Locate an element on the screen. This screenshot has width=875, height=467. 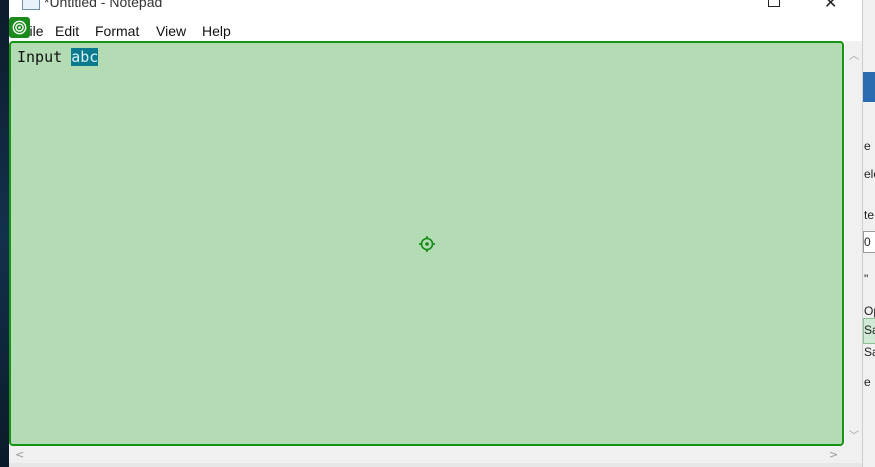
menu-edit: Edit is located at coordinates (67, 31).